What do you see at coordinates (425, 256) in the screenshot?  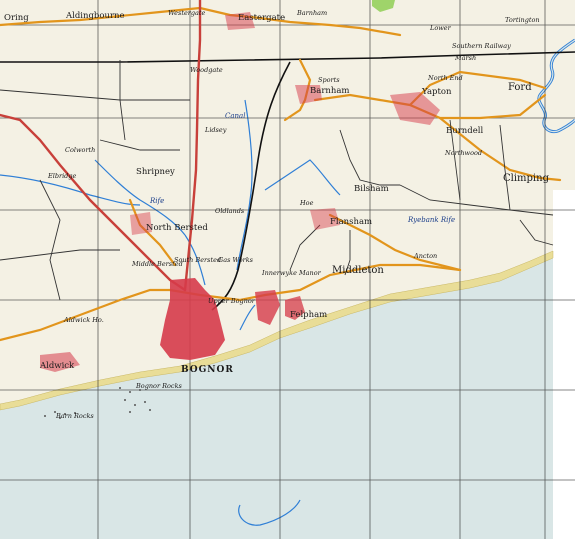 I see `label-ancton: Ancton` at bounding box center [425, 256].